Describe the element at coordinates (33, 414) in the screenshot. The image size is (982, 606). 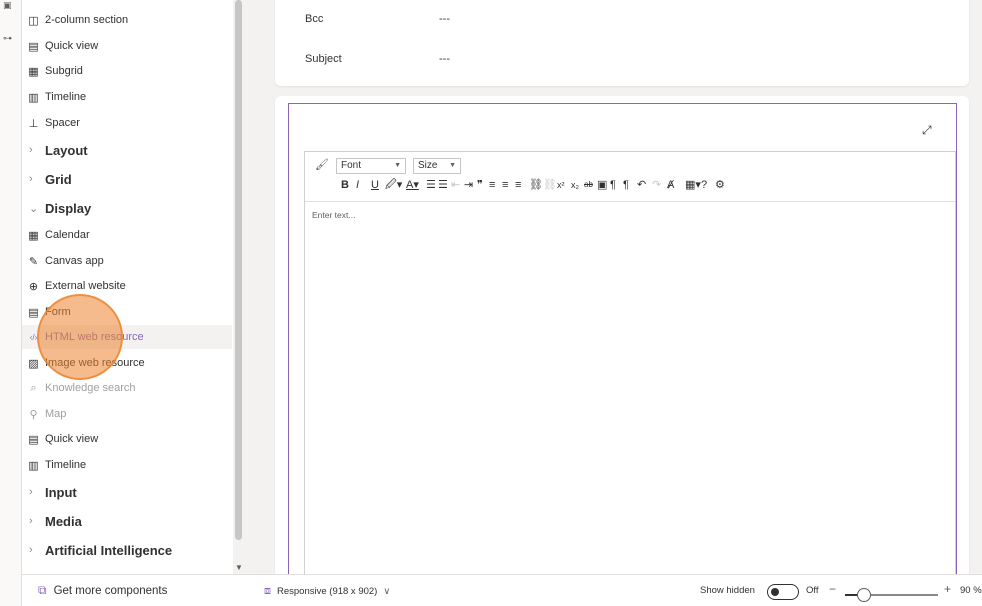
I see `map-icon: ⚲` at that location.